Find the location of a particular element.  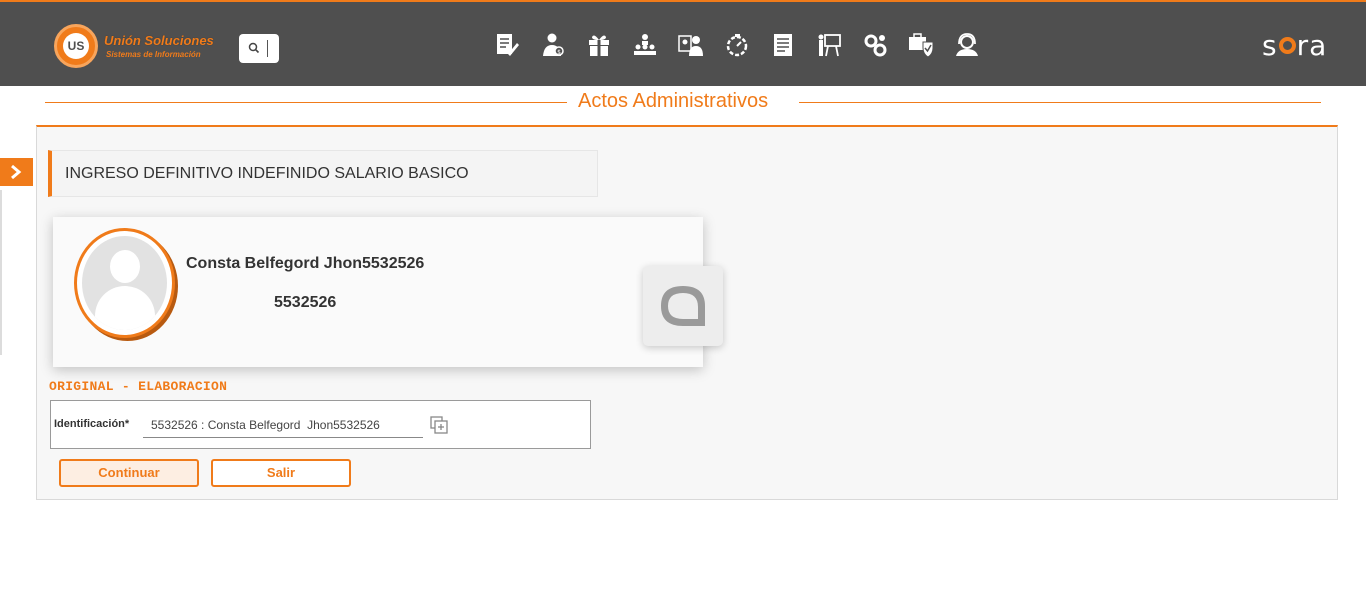

logo-mark: US is located at coordinates (76, 46).